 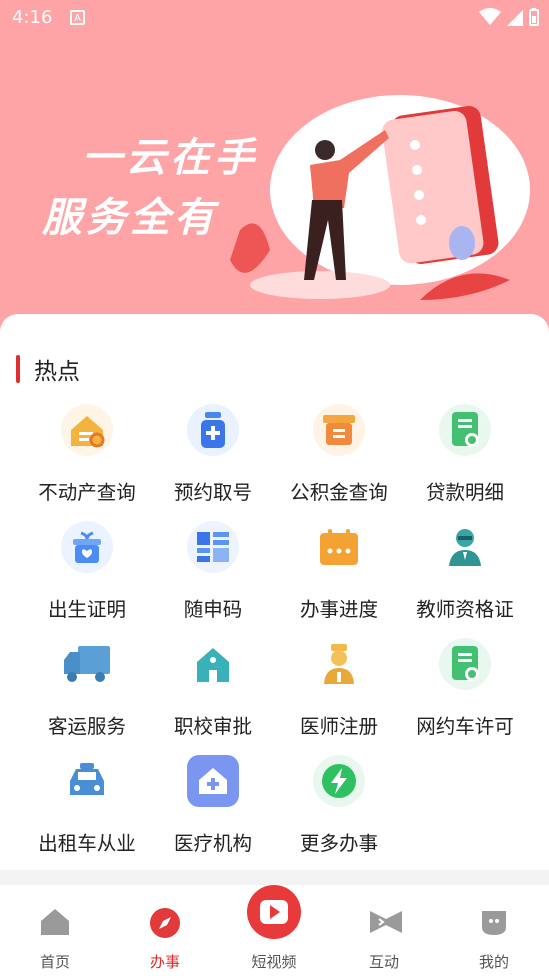 I want to click on hospital-icon, so click(x=213, y=781).